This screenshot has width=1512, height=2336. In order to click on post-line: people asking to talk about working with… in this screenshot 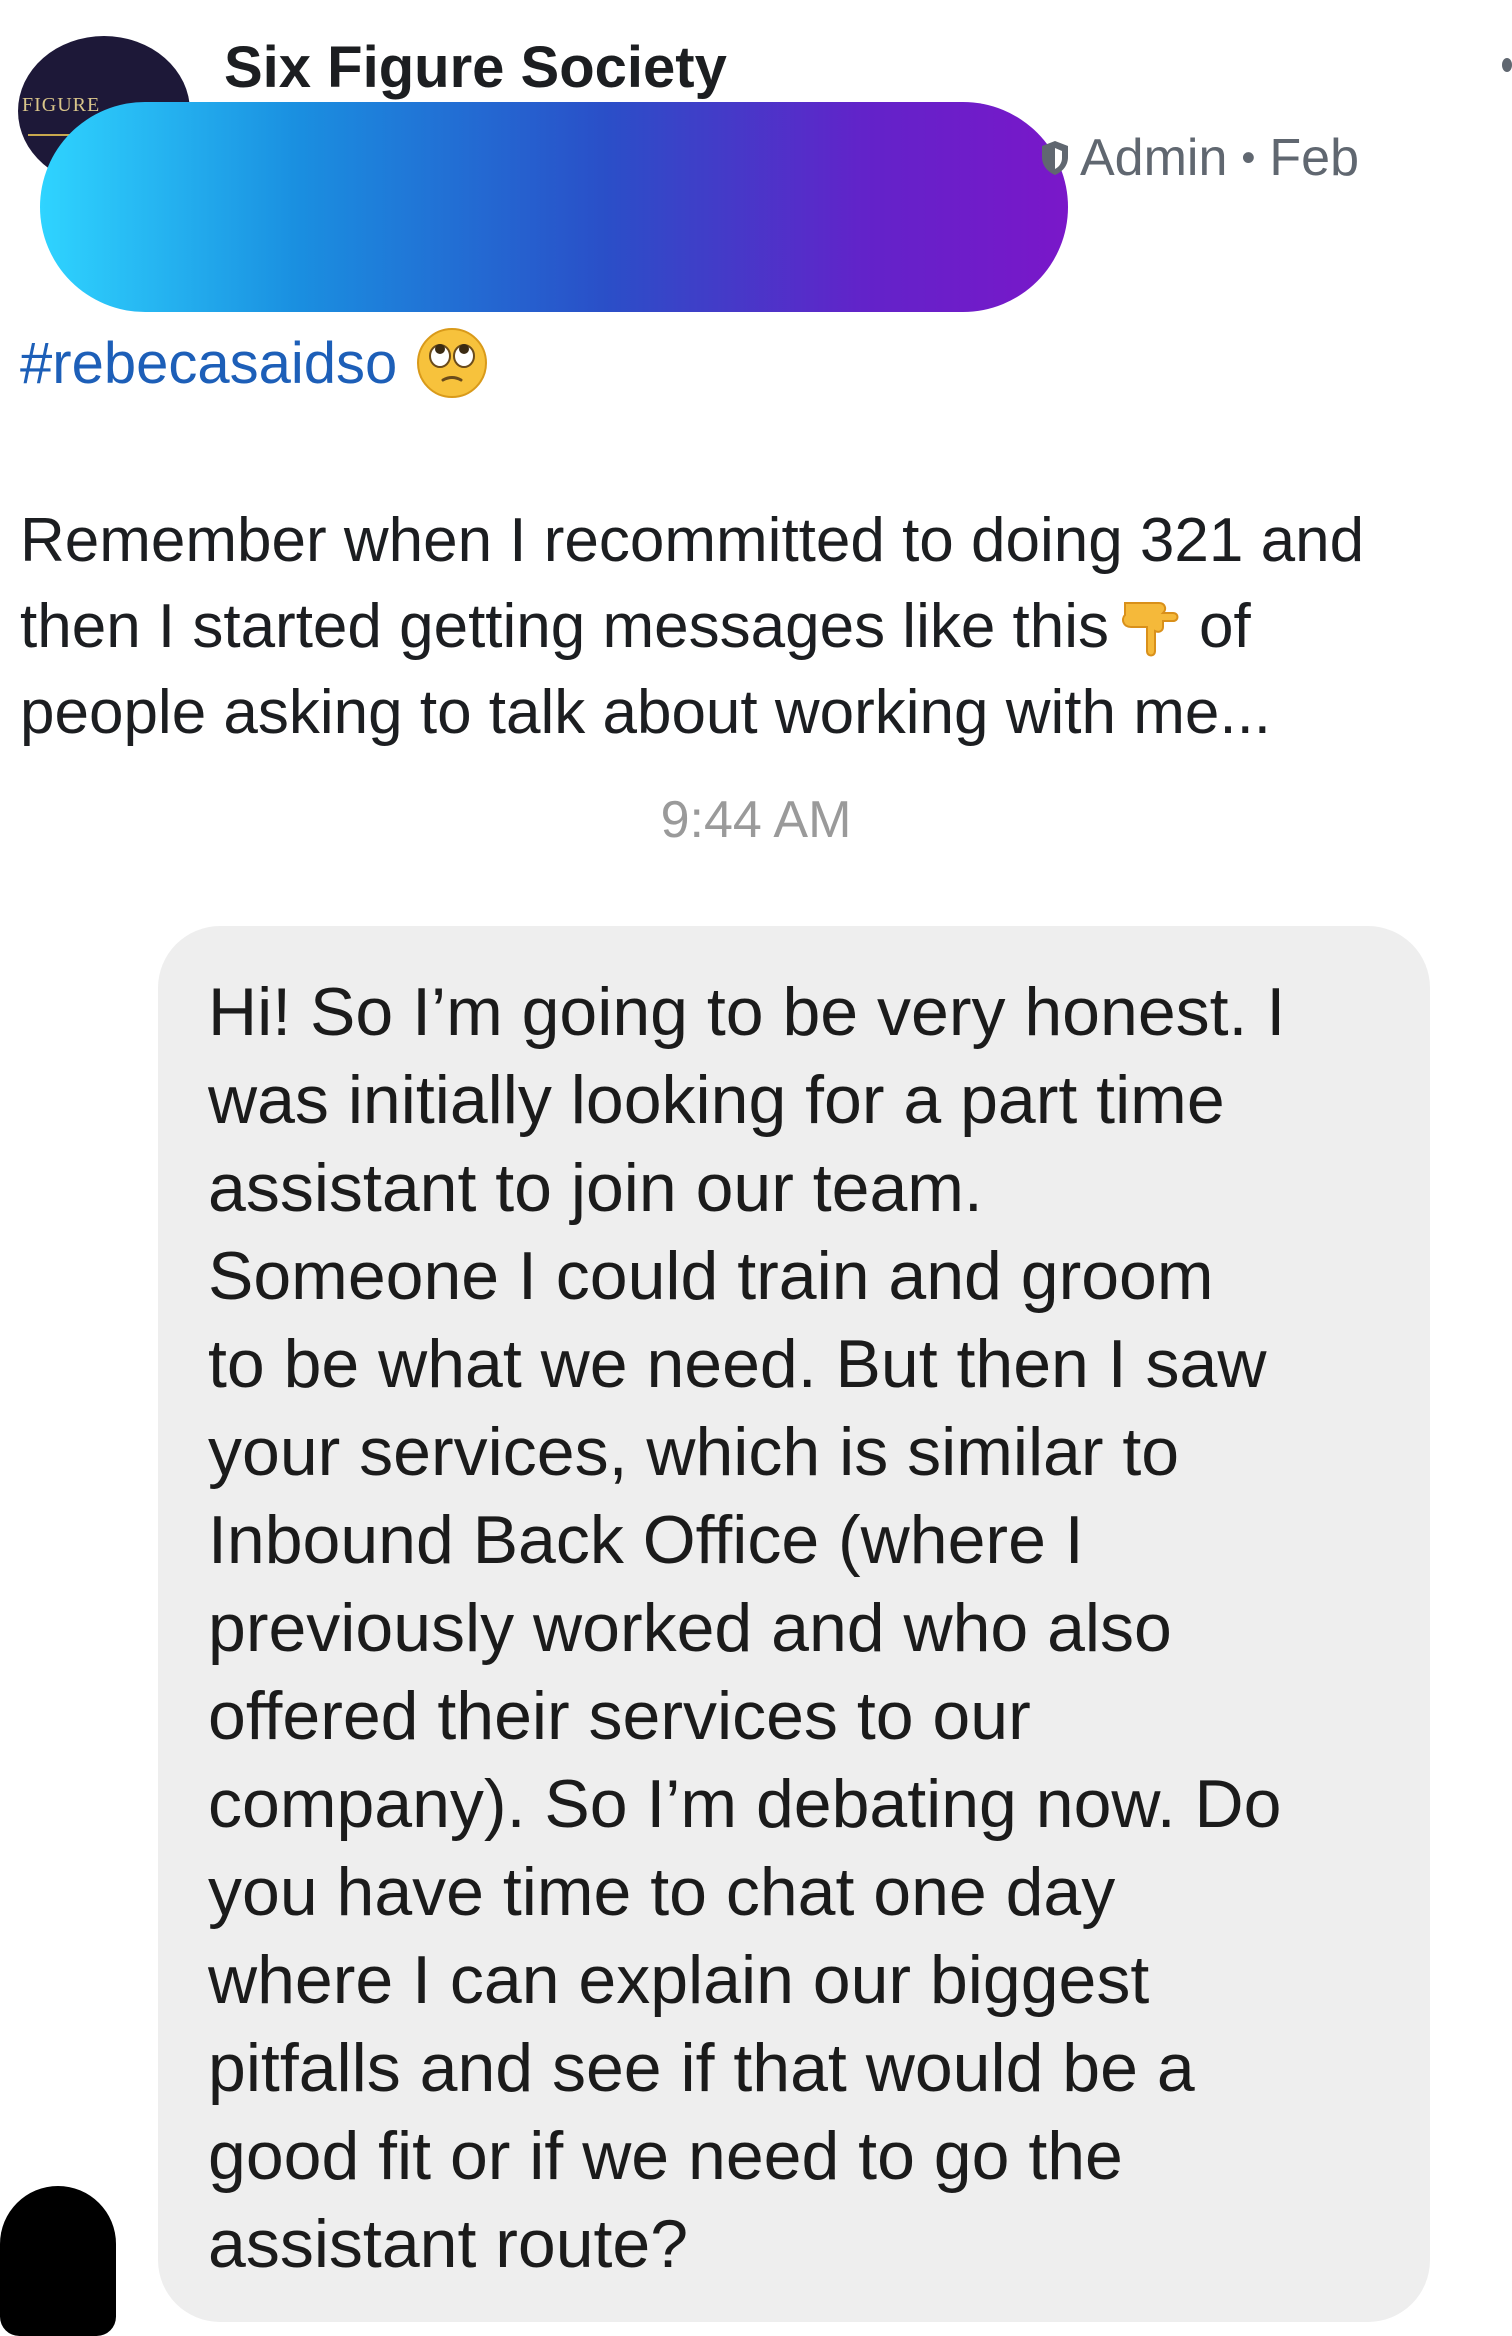, I will do `click(646, 712)`.